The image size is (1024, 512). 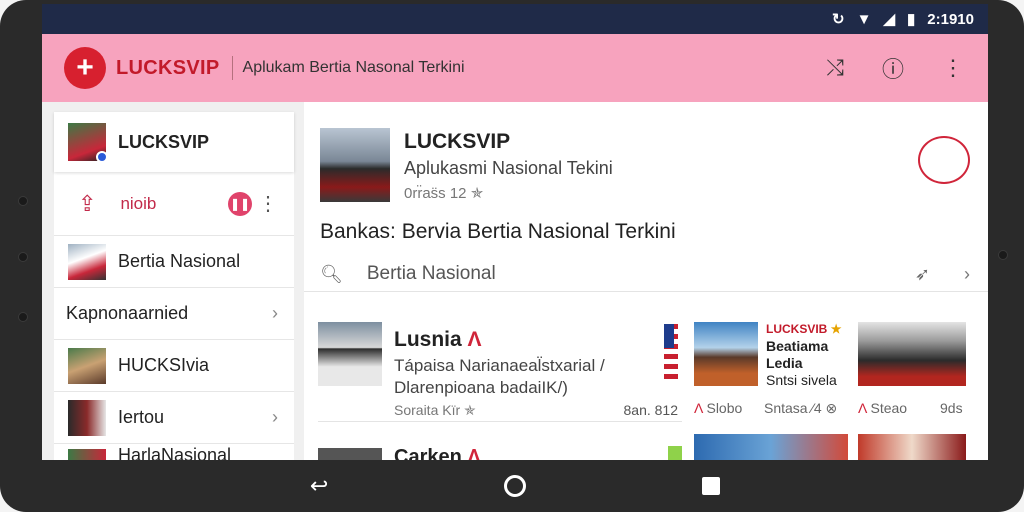 I want to click on sidebar-item: Kapnonaarnied ›, so click(x=174, y=314).